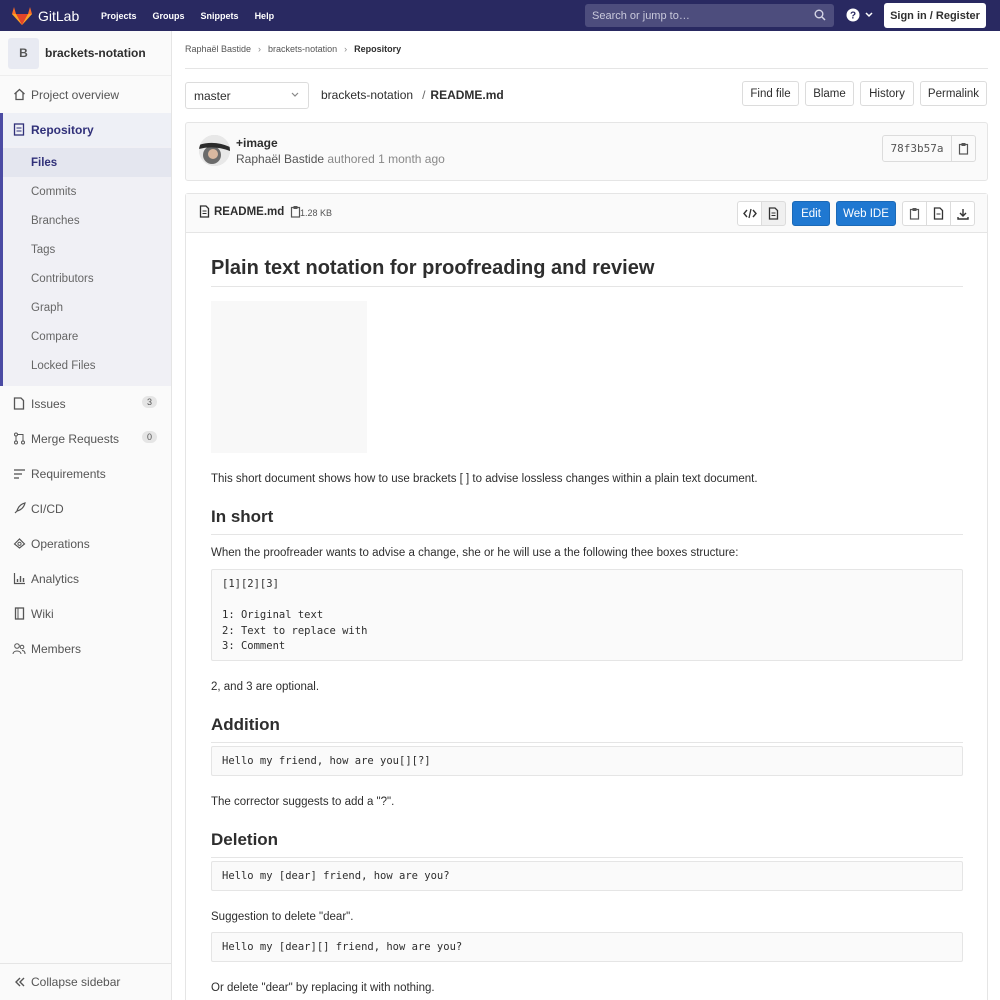 This screenshot has width=1000, height=1000. I want to click on sidebar-item-wiki: Wiki, so click(85, 613).